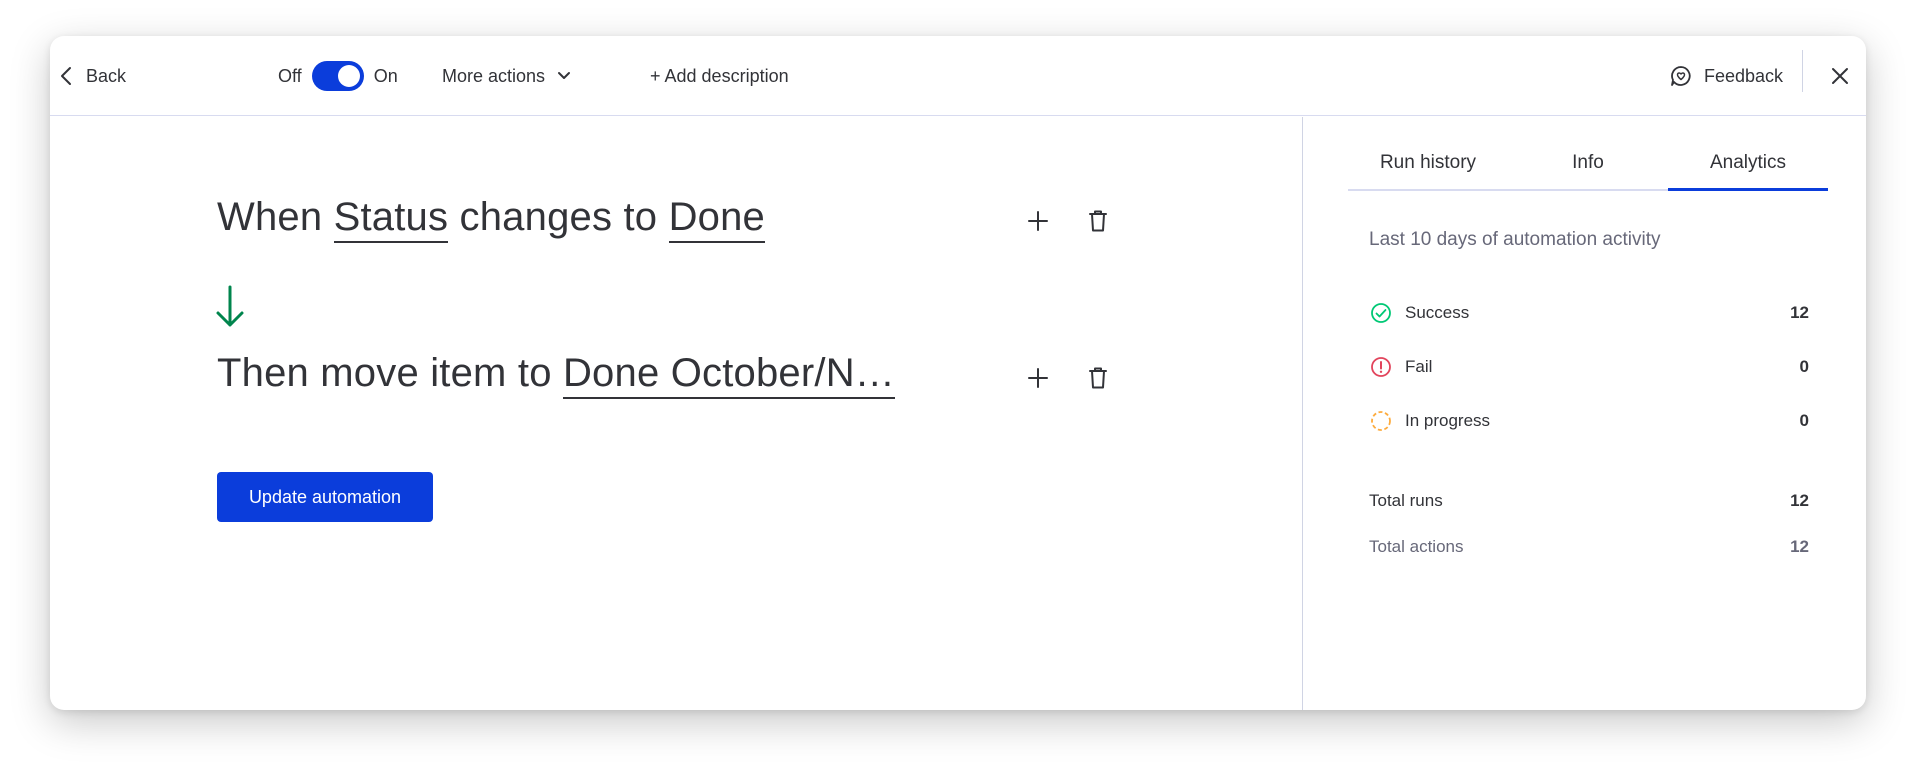 The height and width of the screenshot is (776, 1916). Describe the element at coordinates (391, 219) in the screenshot. I see `trigger-column-field: Status` at that location.